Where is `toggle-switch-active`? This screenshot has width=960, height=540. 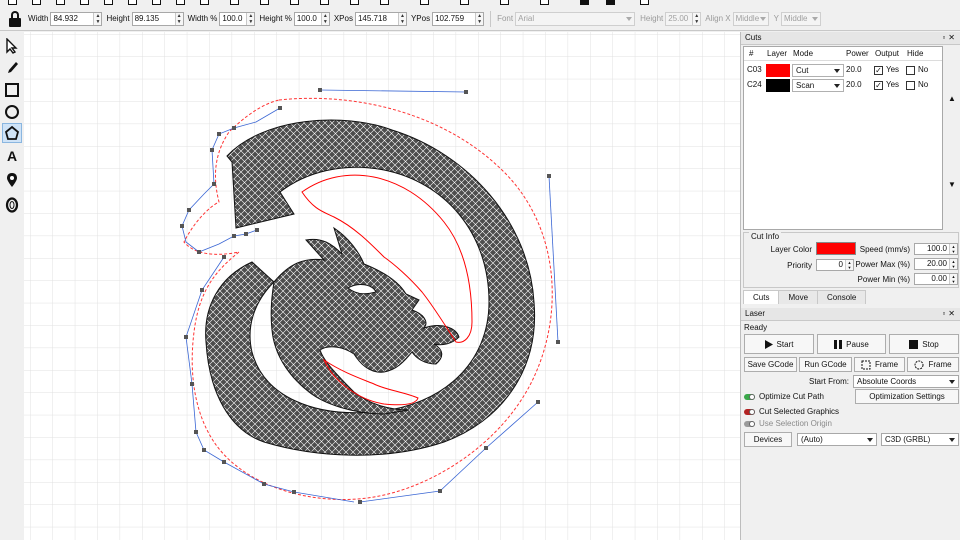
toggle-switch-active is located at coordinates (749, 411).